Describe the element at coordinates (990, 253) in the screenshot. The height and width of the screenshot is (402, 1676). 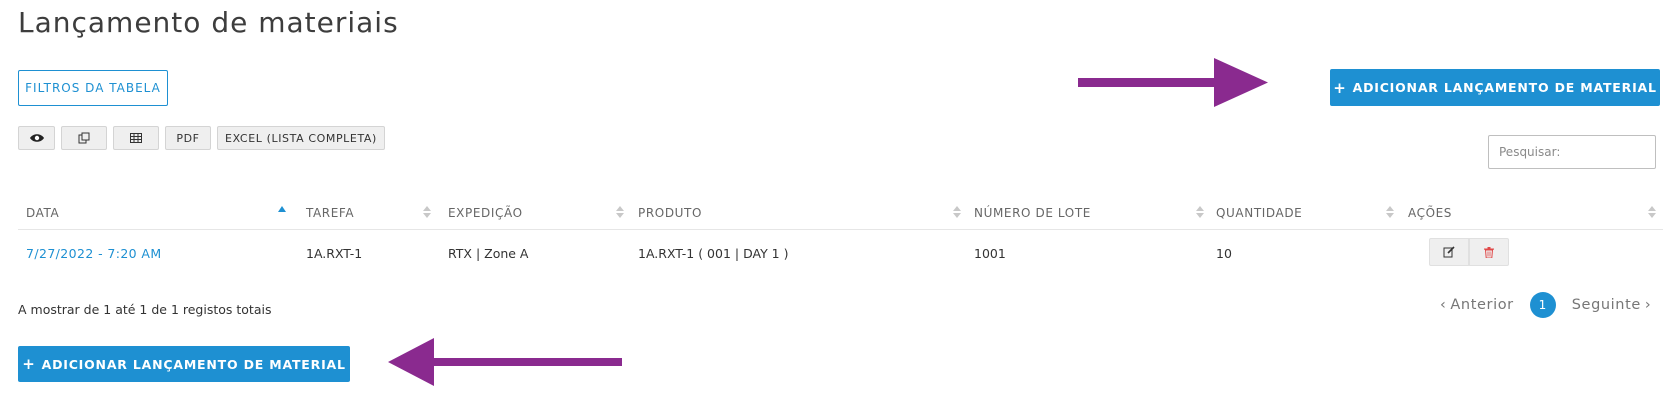
I see `cell-numero-de-lote: 1001` at that location.